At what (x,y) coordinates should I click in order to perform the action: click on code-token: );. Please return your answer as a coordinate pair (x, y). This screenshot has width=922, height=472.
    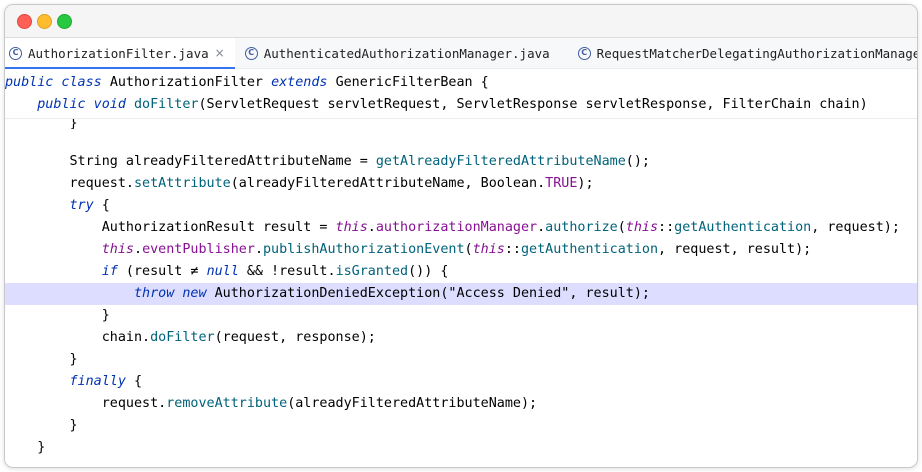
    Looking at the image, I should click on (585, 183).